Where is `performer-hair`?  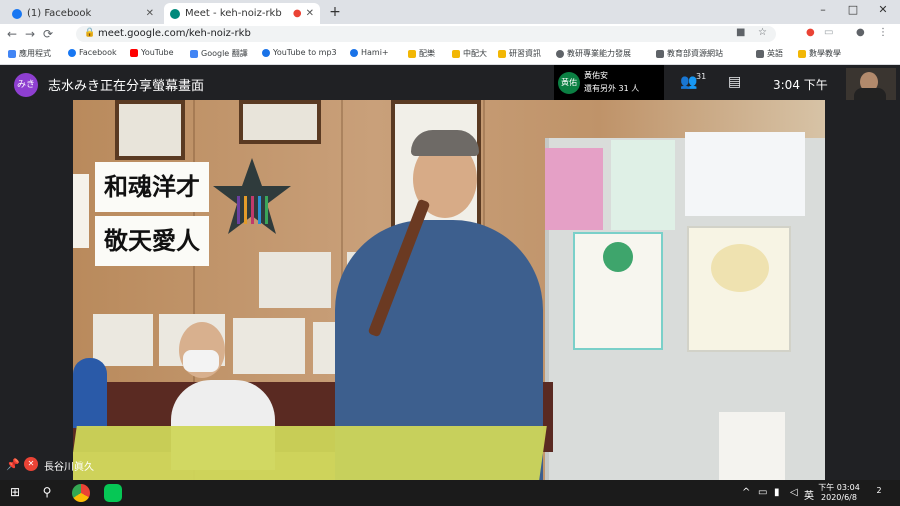
performer-hair is located at coordinates (445, 143).